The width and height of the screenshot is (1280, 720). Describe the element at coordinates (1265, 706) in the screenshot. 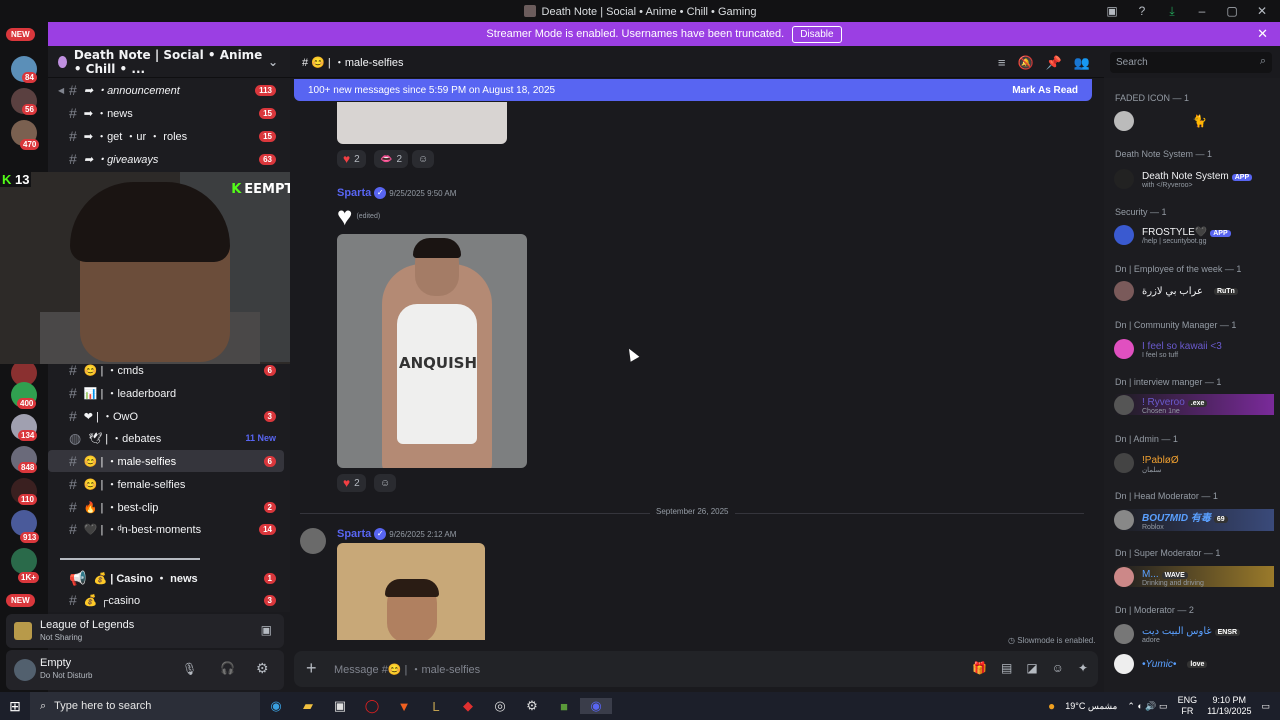

I see `notification-icon: ▭` at that location.